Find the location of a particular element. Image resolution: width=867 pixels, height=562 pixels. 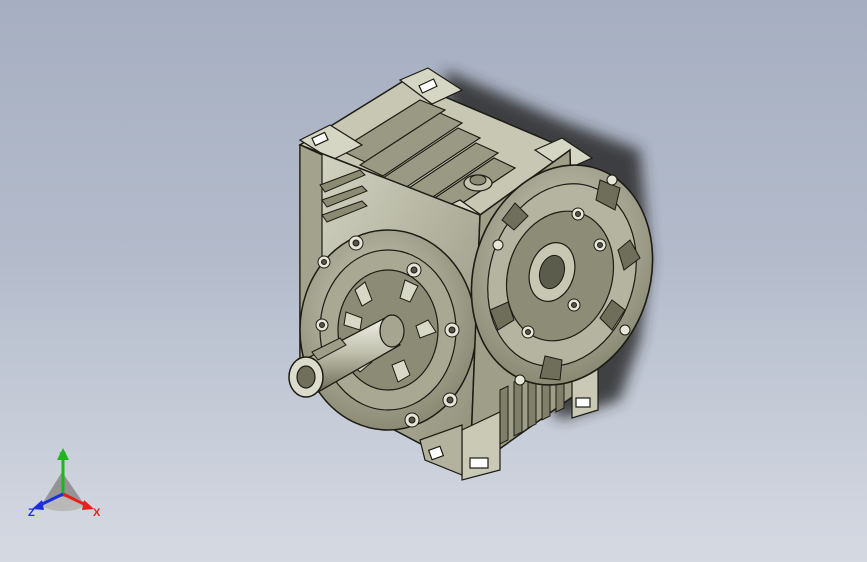

x-axis-label: X is located at coordinates (97, 513).